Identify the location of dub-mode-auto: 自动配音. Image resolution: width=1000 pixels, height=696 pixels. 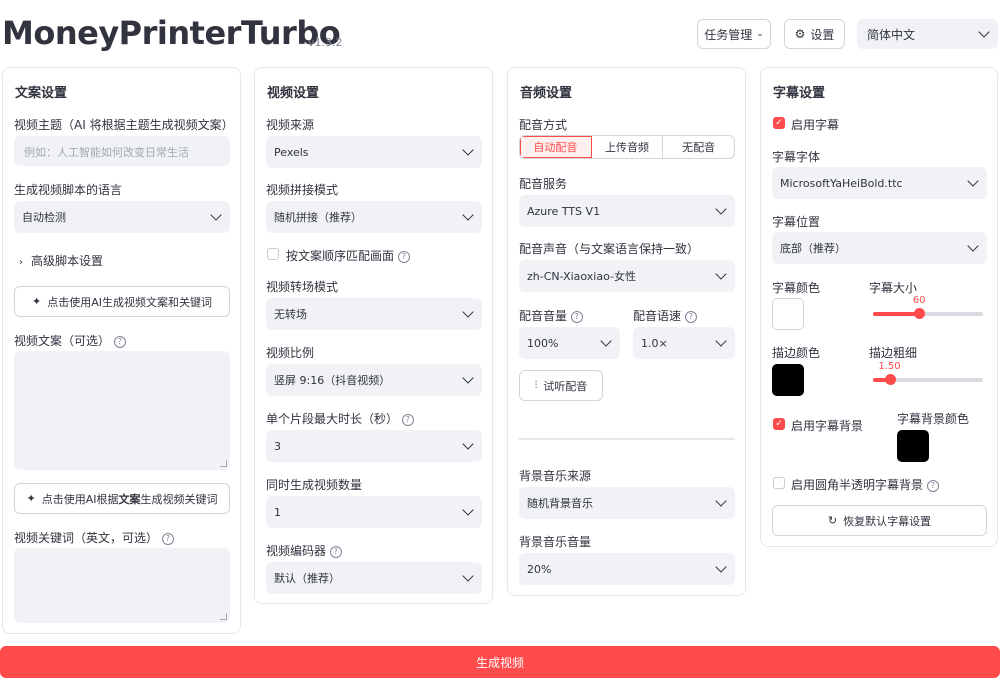
(556, 147).